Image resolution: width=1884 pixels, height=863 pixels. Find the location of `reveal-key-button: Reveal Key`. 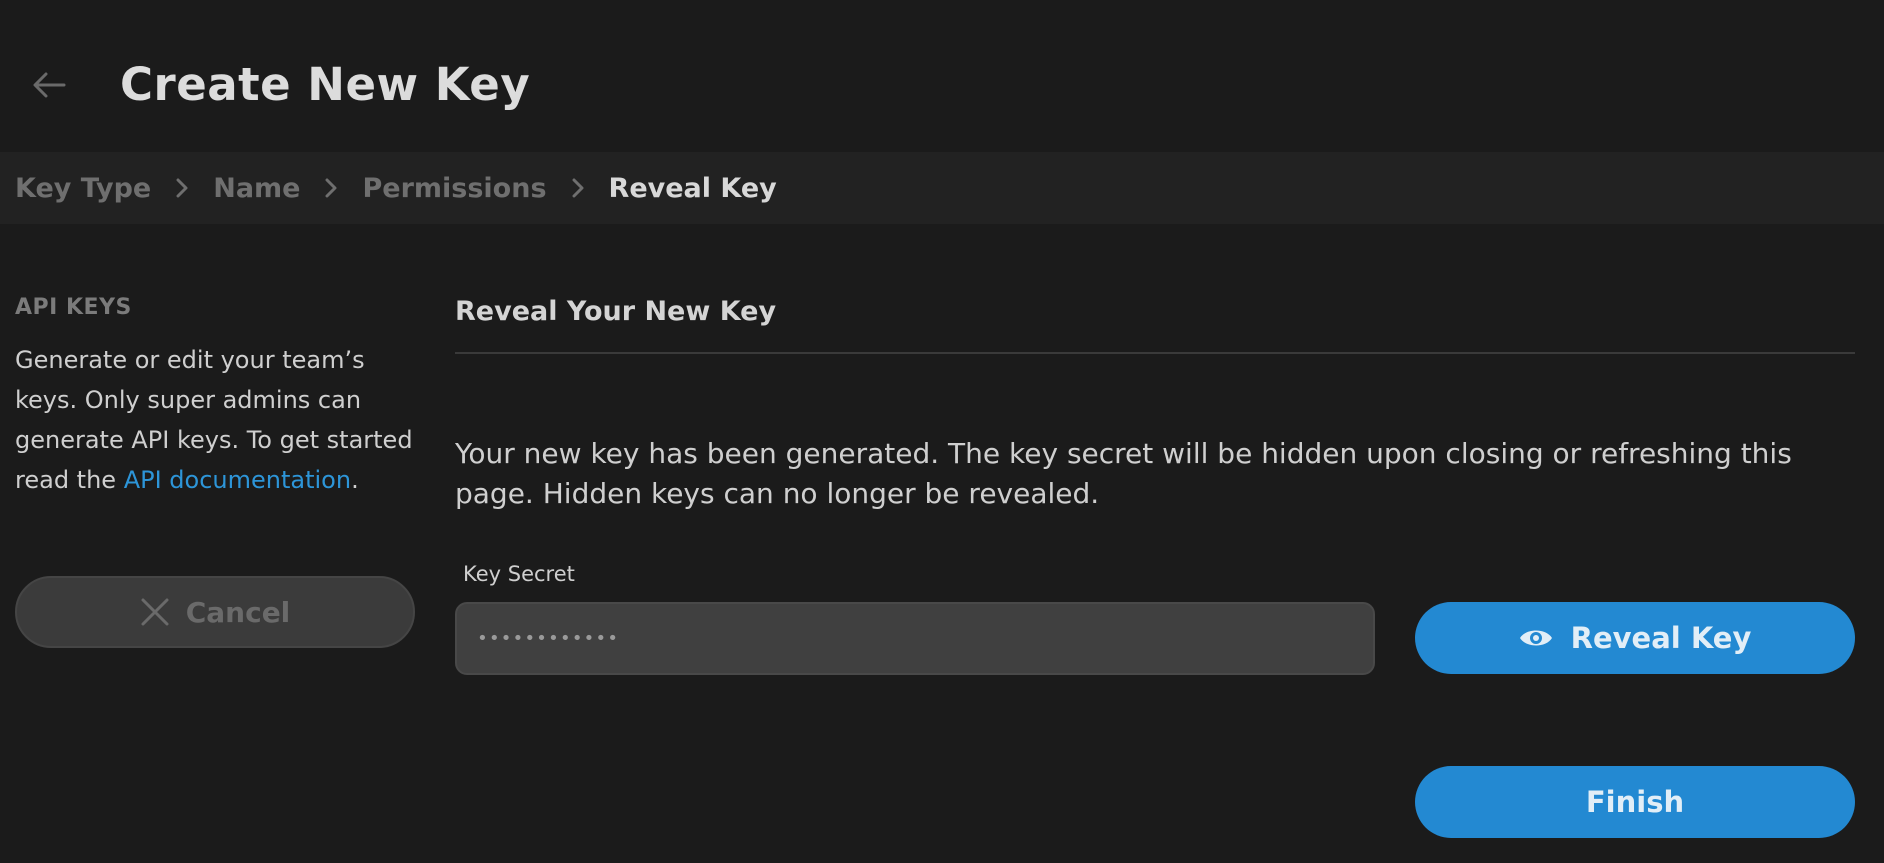

reveal-key-button: Reveal Key is located at coordinates (1635, 638).